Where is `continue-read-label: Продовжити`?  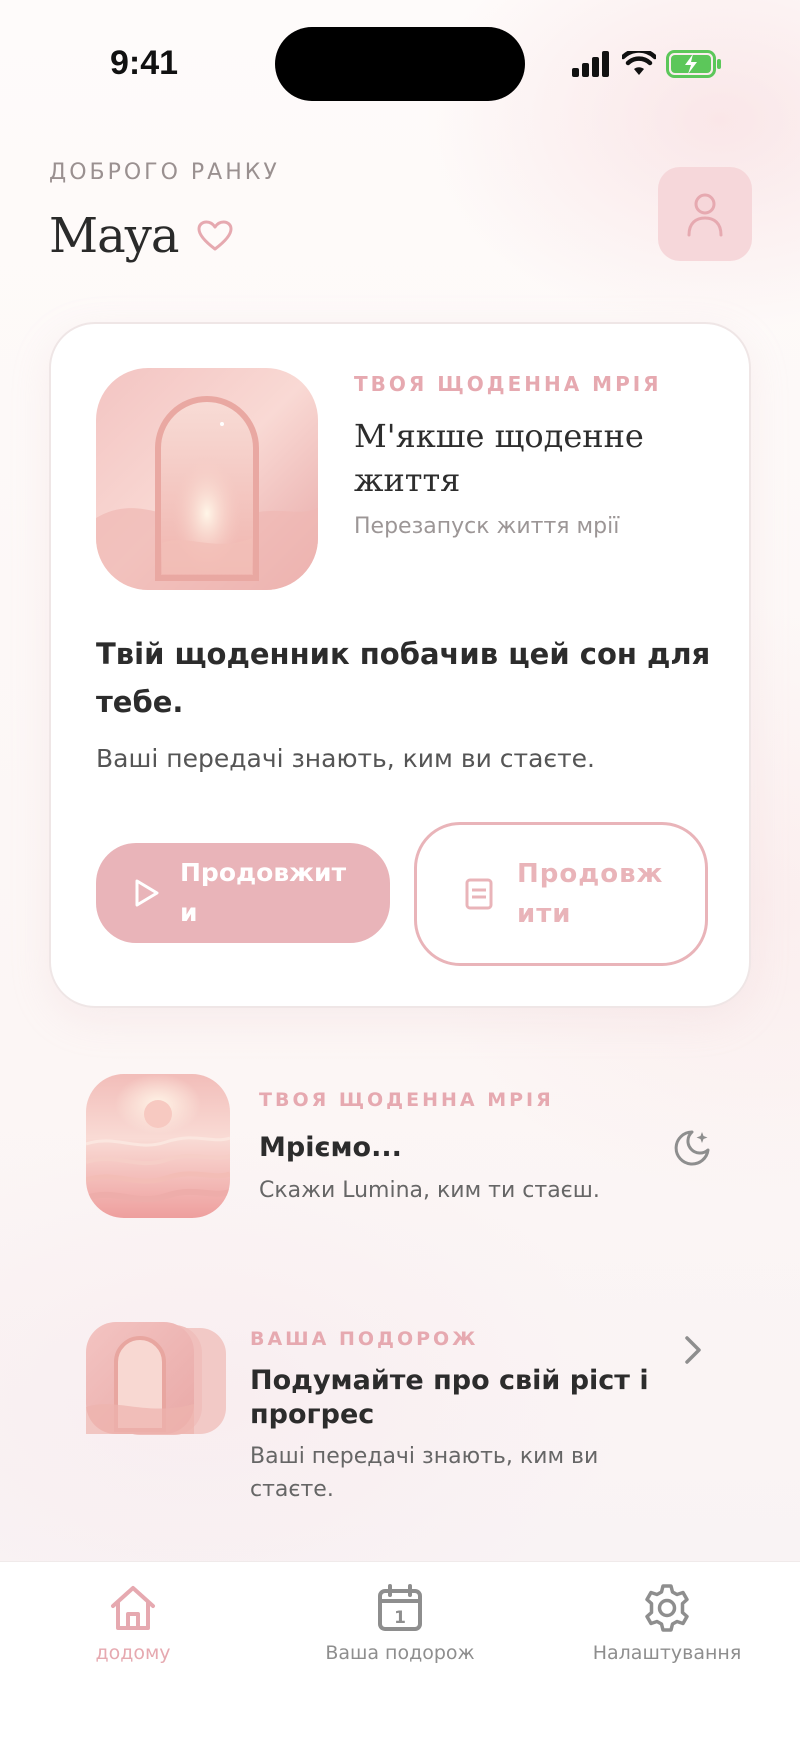 continue-read-label: Продовжити is located at coordinates (590, 894).